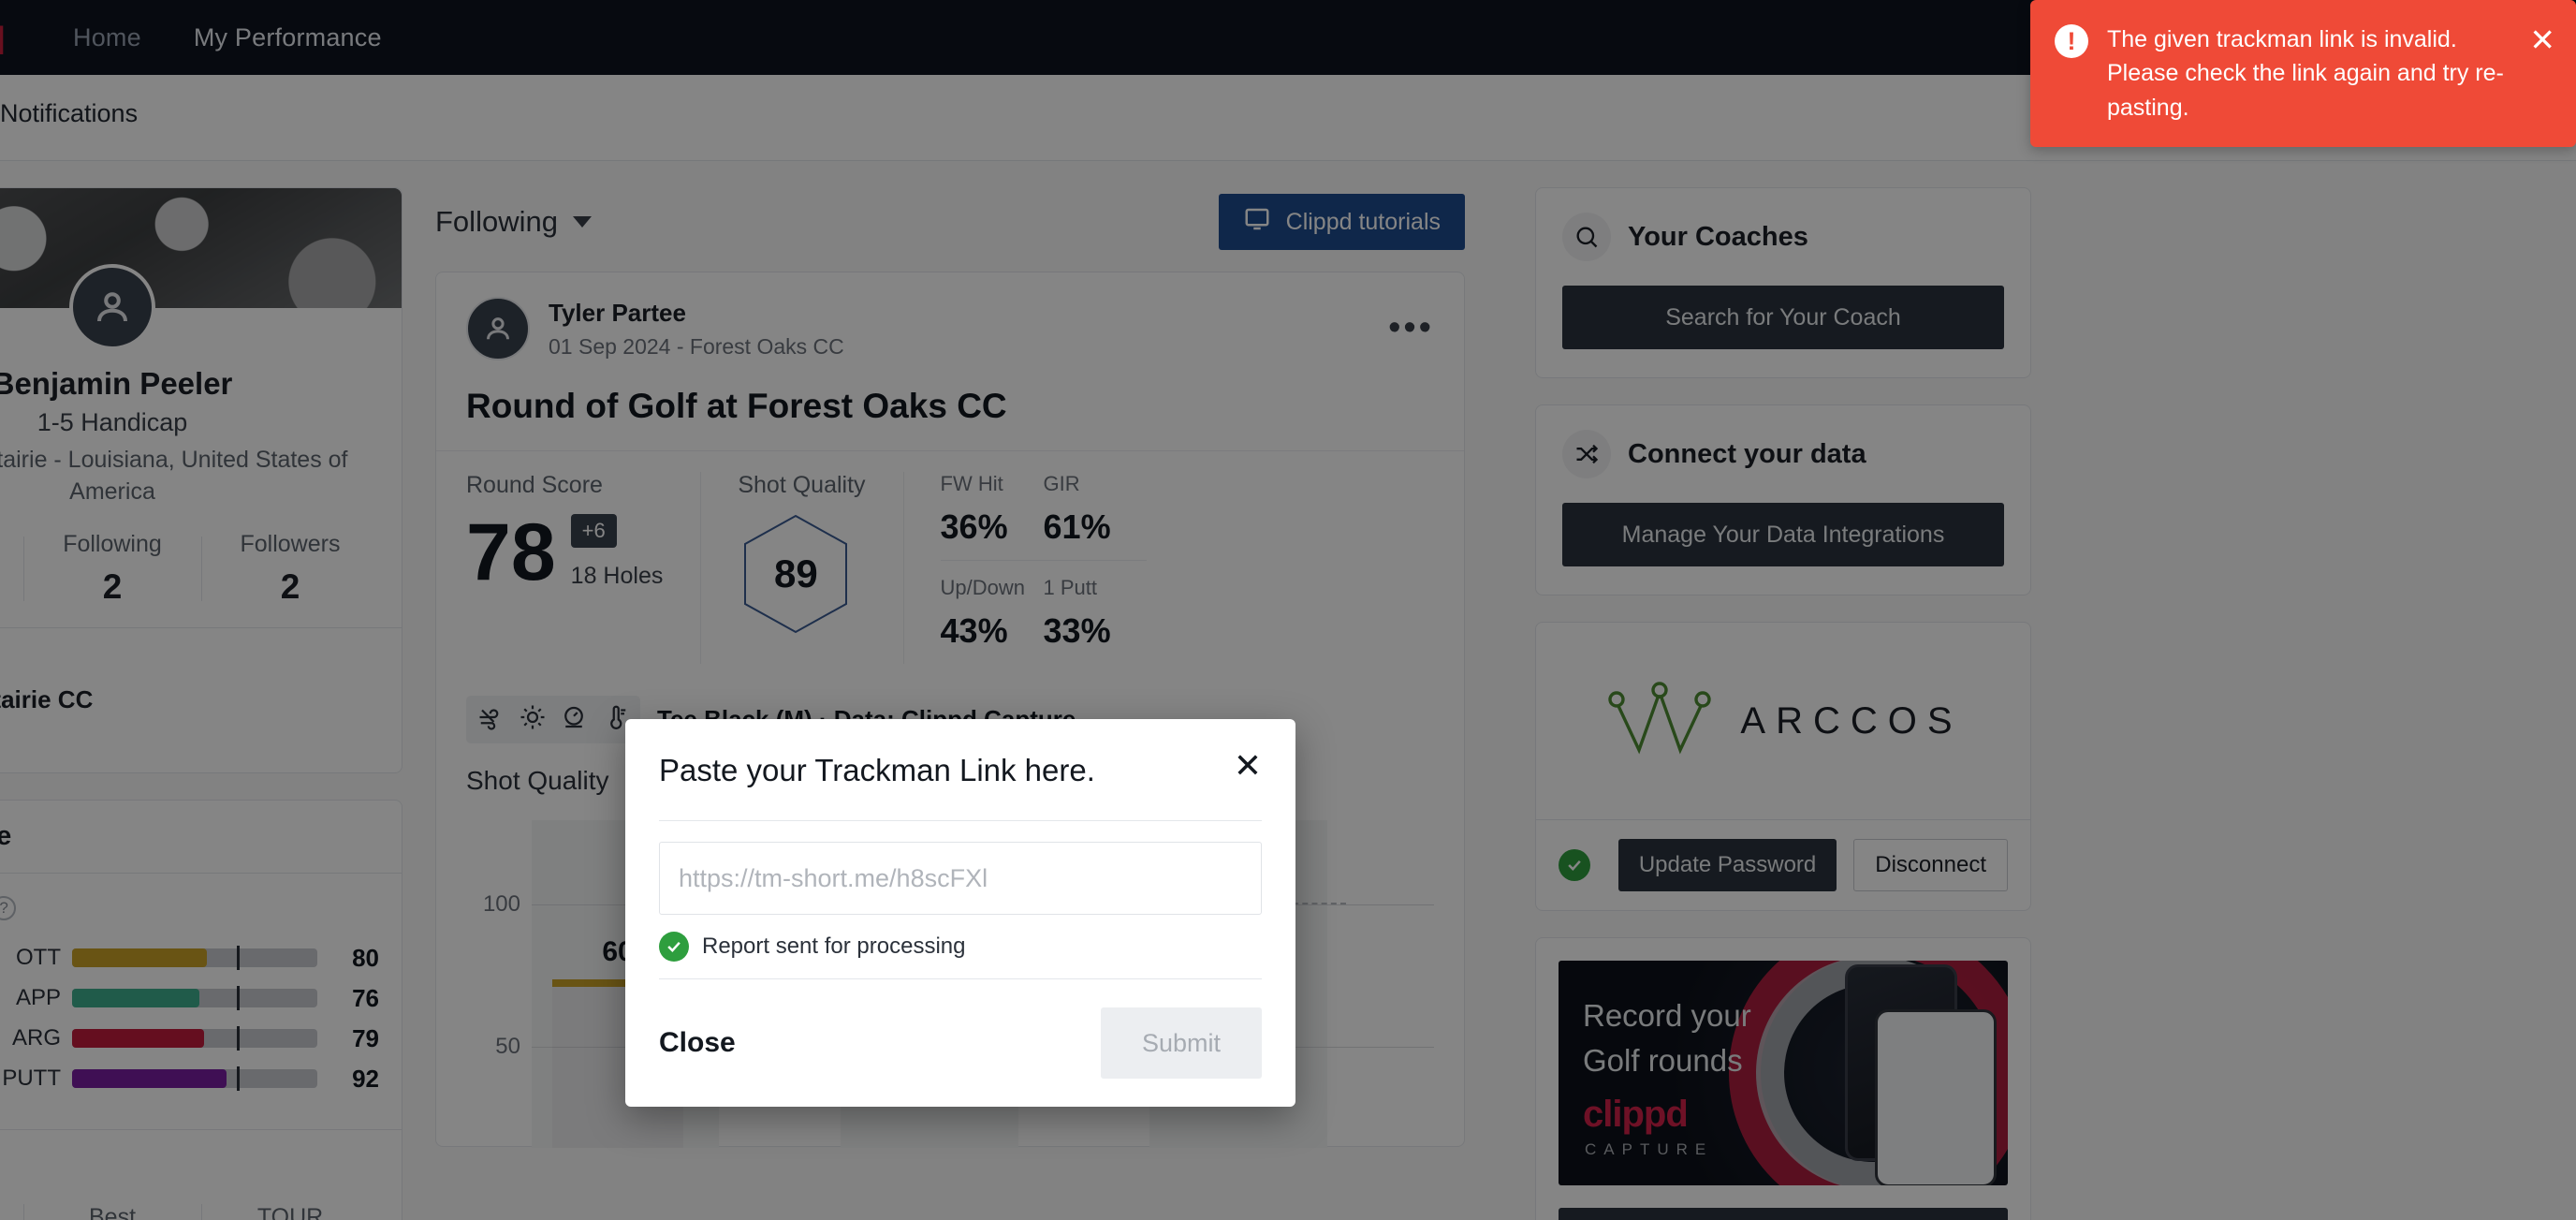  What do you see at coordinates (697, 1043) in the screenshot?
I see `close-button: Close` at bounding box center [697, 1043].